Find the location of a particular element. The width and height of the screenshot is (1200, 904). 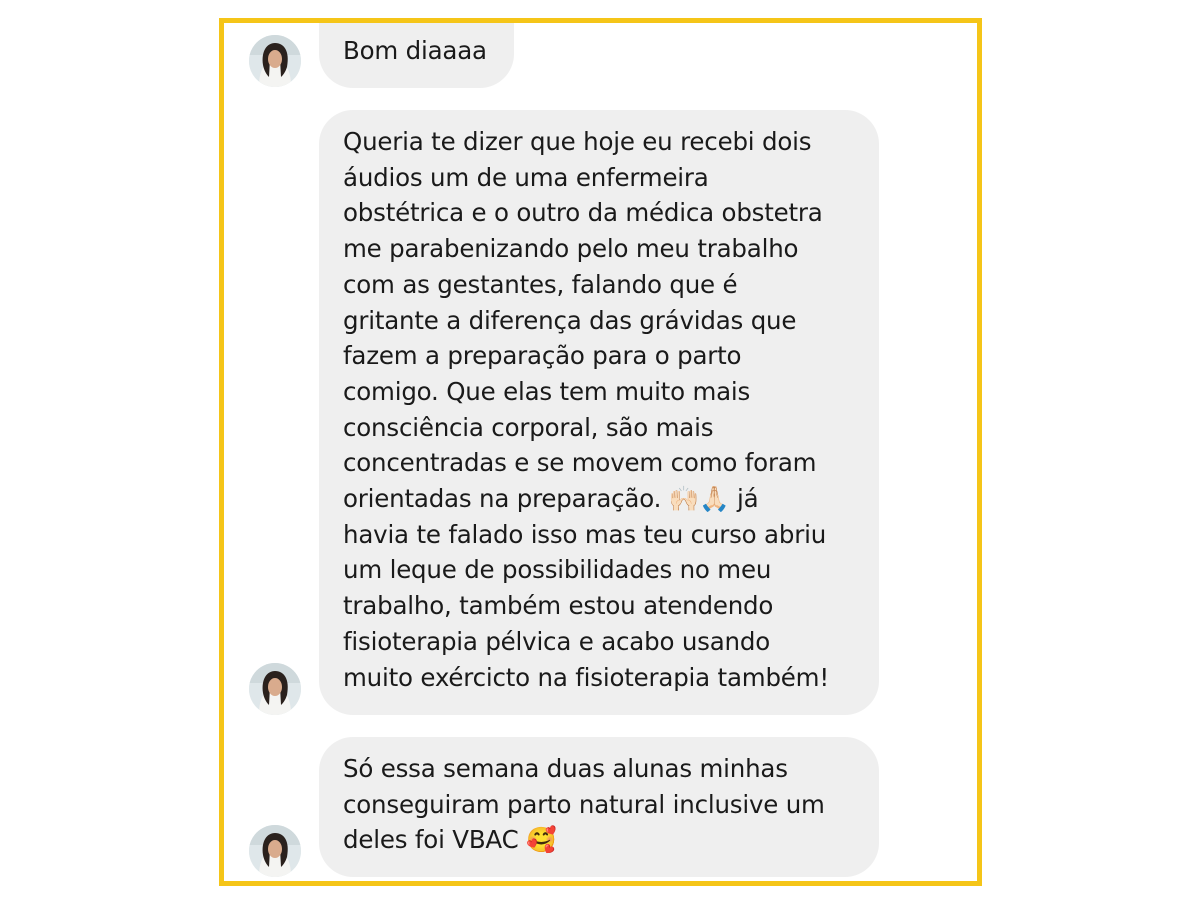

message-text: gritante a diferença das grávidas que is located at coordinates (570, 320).